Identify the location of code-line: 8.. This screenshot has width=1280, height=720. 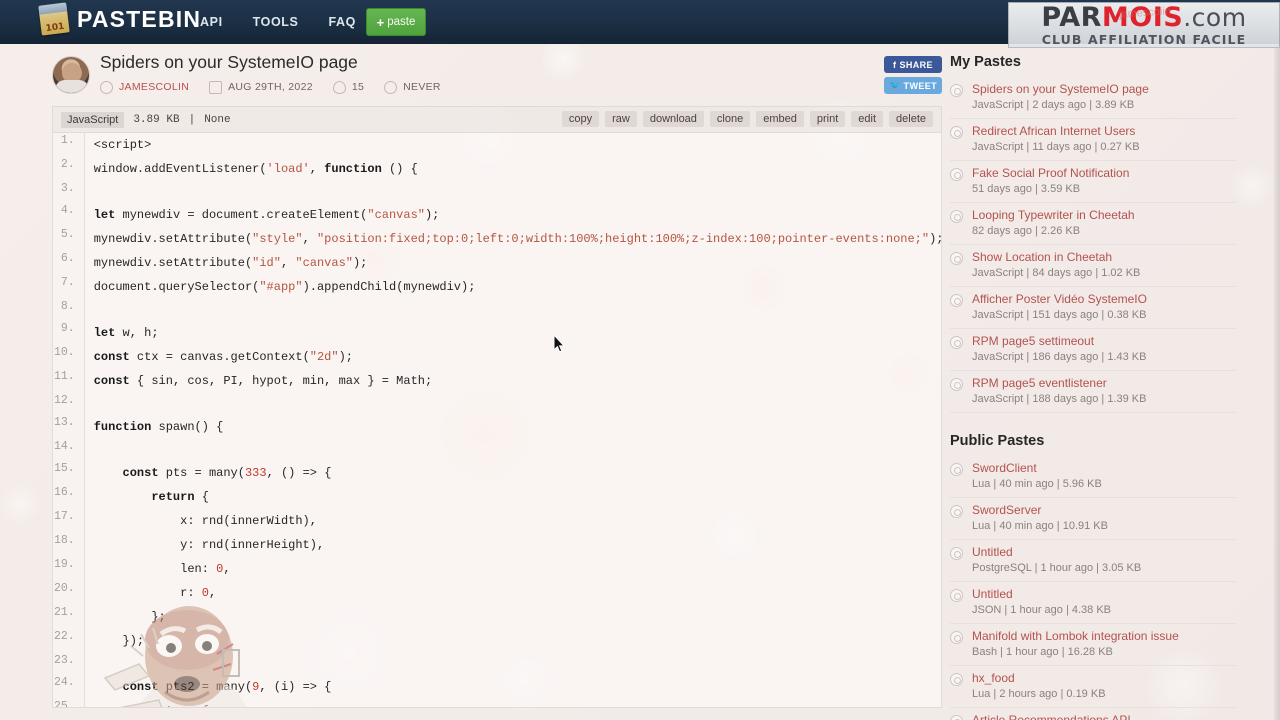
(497, 310).